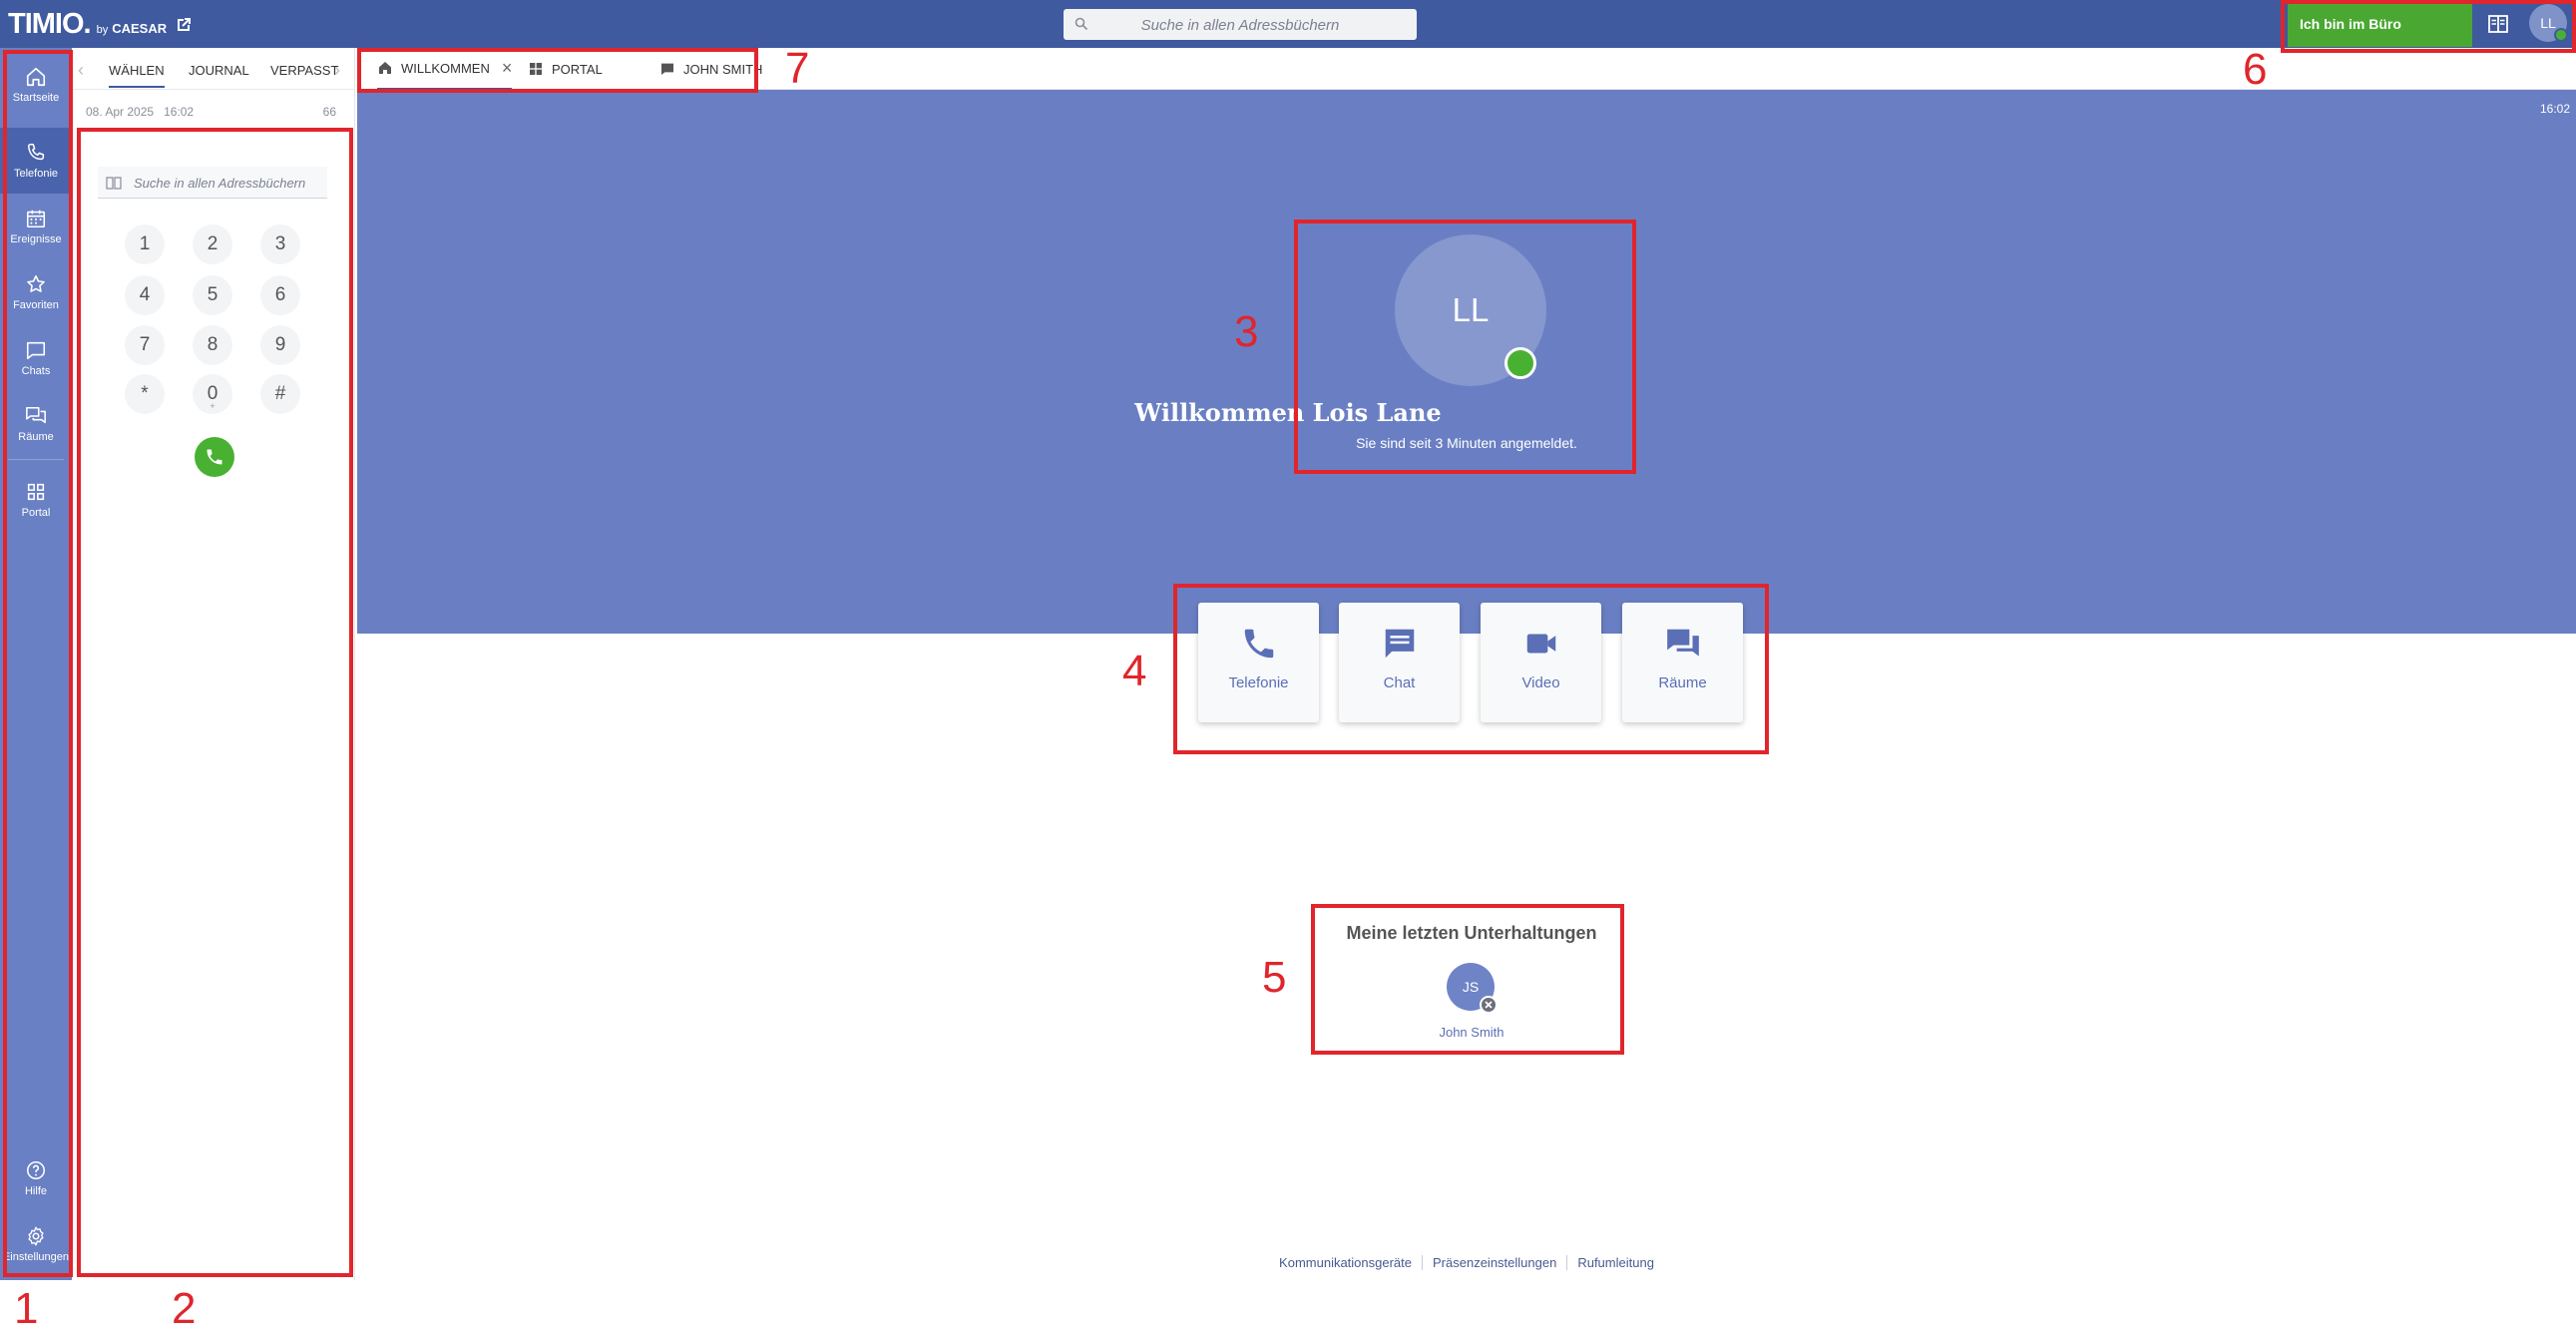 The image size is (2576, 1334). What do you see at coordinates (120, 112) in the screenshot?
I see `date-value: 08. Apr 2025` at bounding box center [120, 112].